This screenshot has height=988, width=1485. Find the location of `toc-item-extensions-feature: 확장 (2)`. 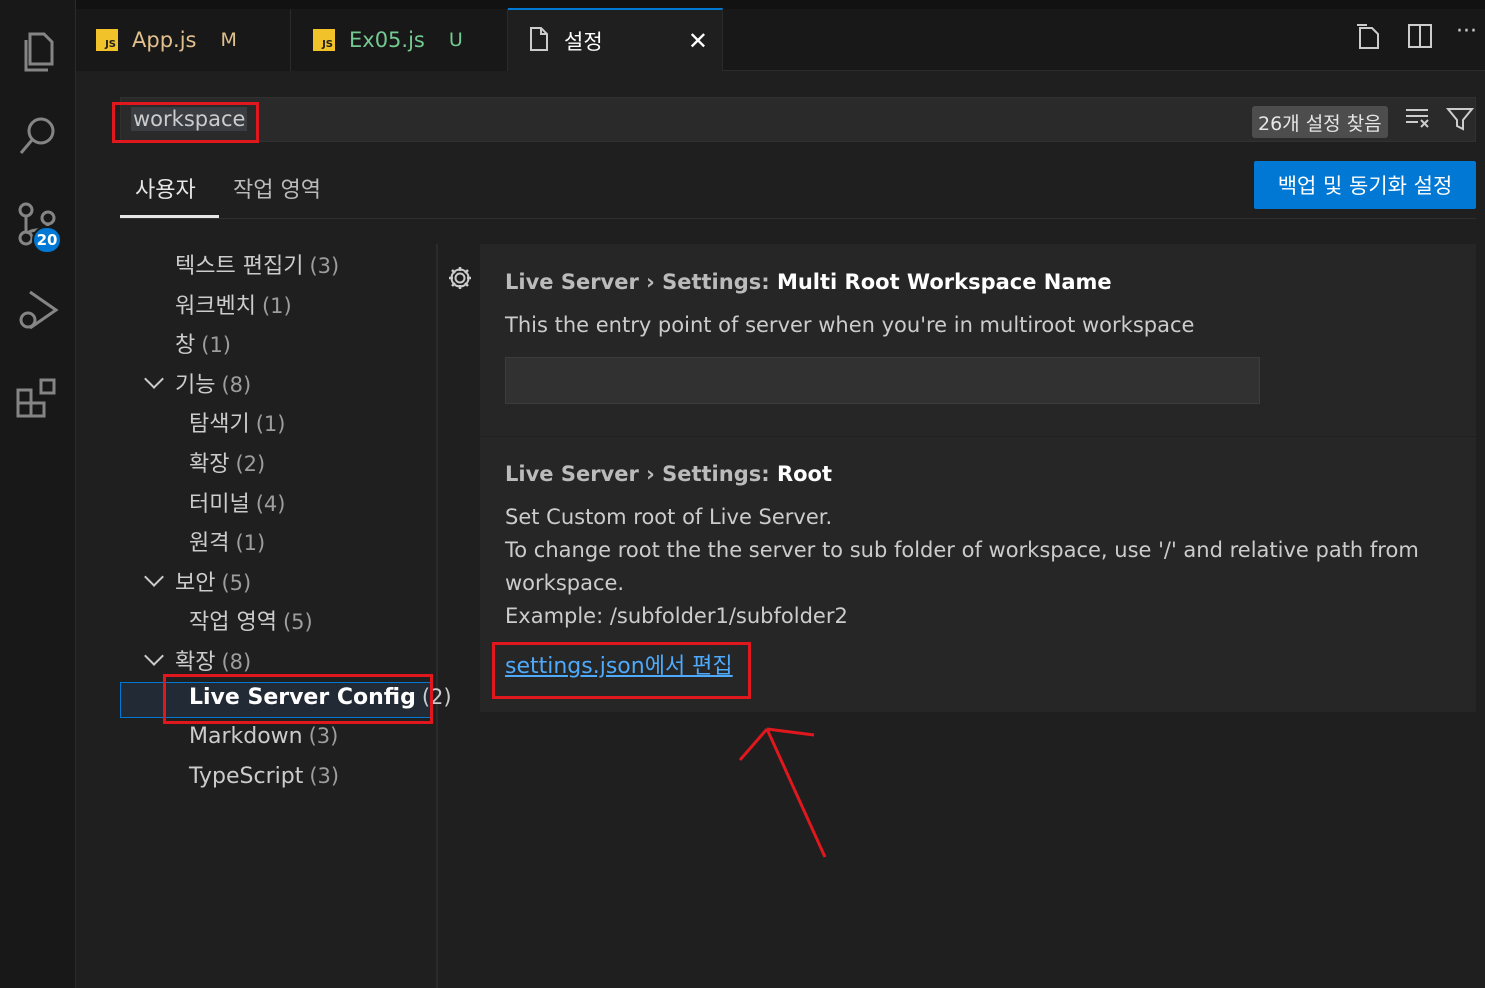

toc-item-extensions-feature: 확장 (2) is located at coordinates (227, 462).